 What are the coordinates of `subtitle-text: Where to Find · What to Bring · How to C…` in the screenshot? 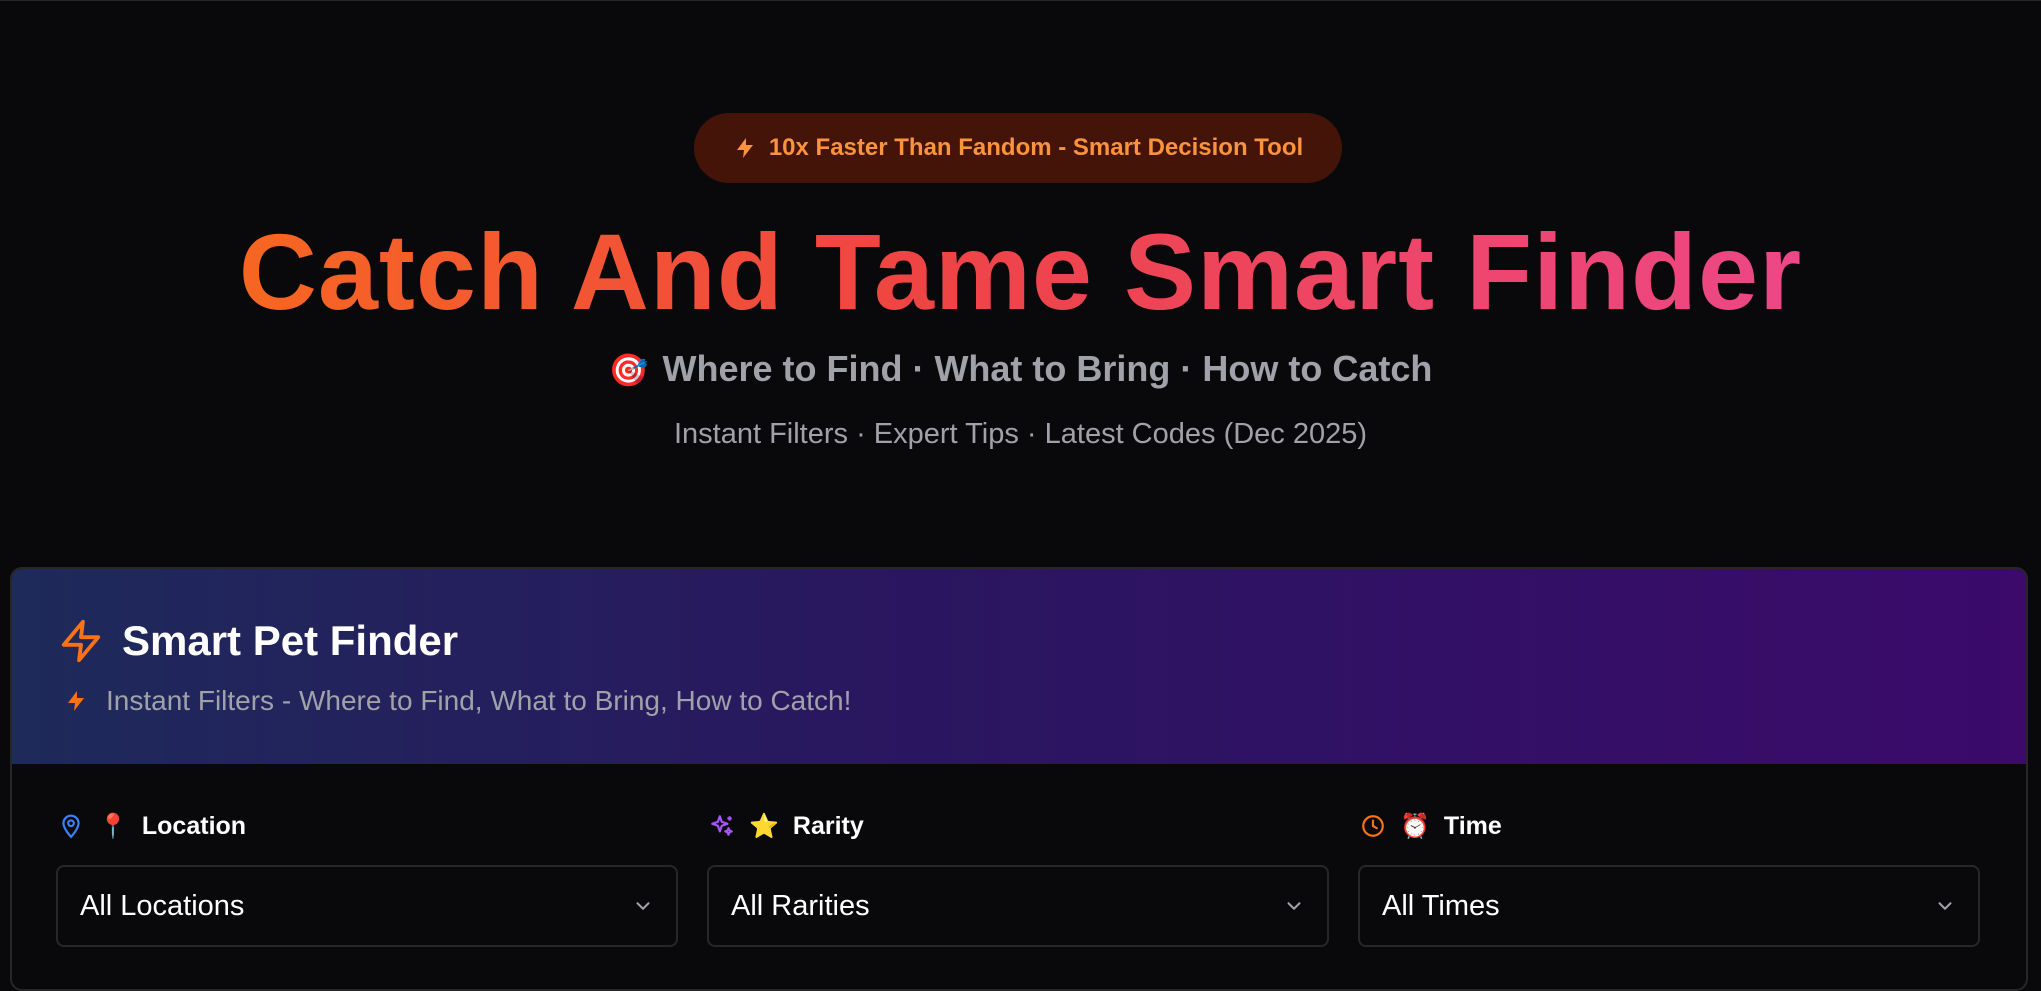 It's located at (1047, 368).